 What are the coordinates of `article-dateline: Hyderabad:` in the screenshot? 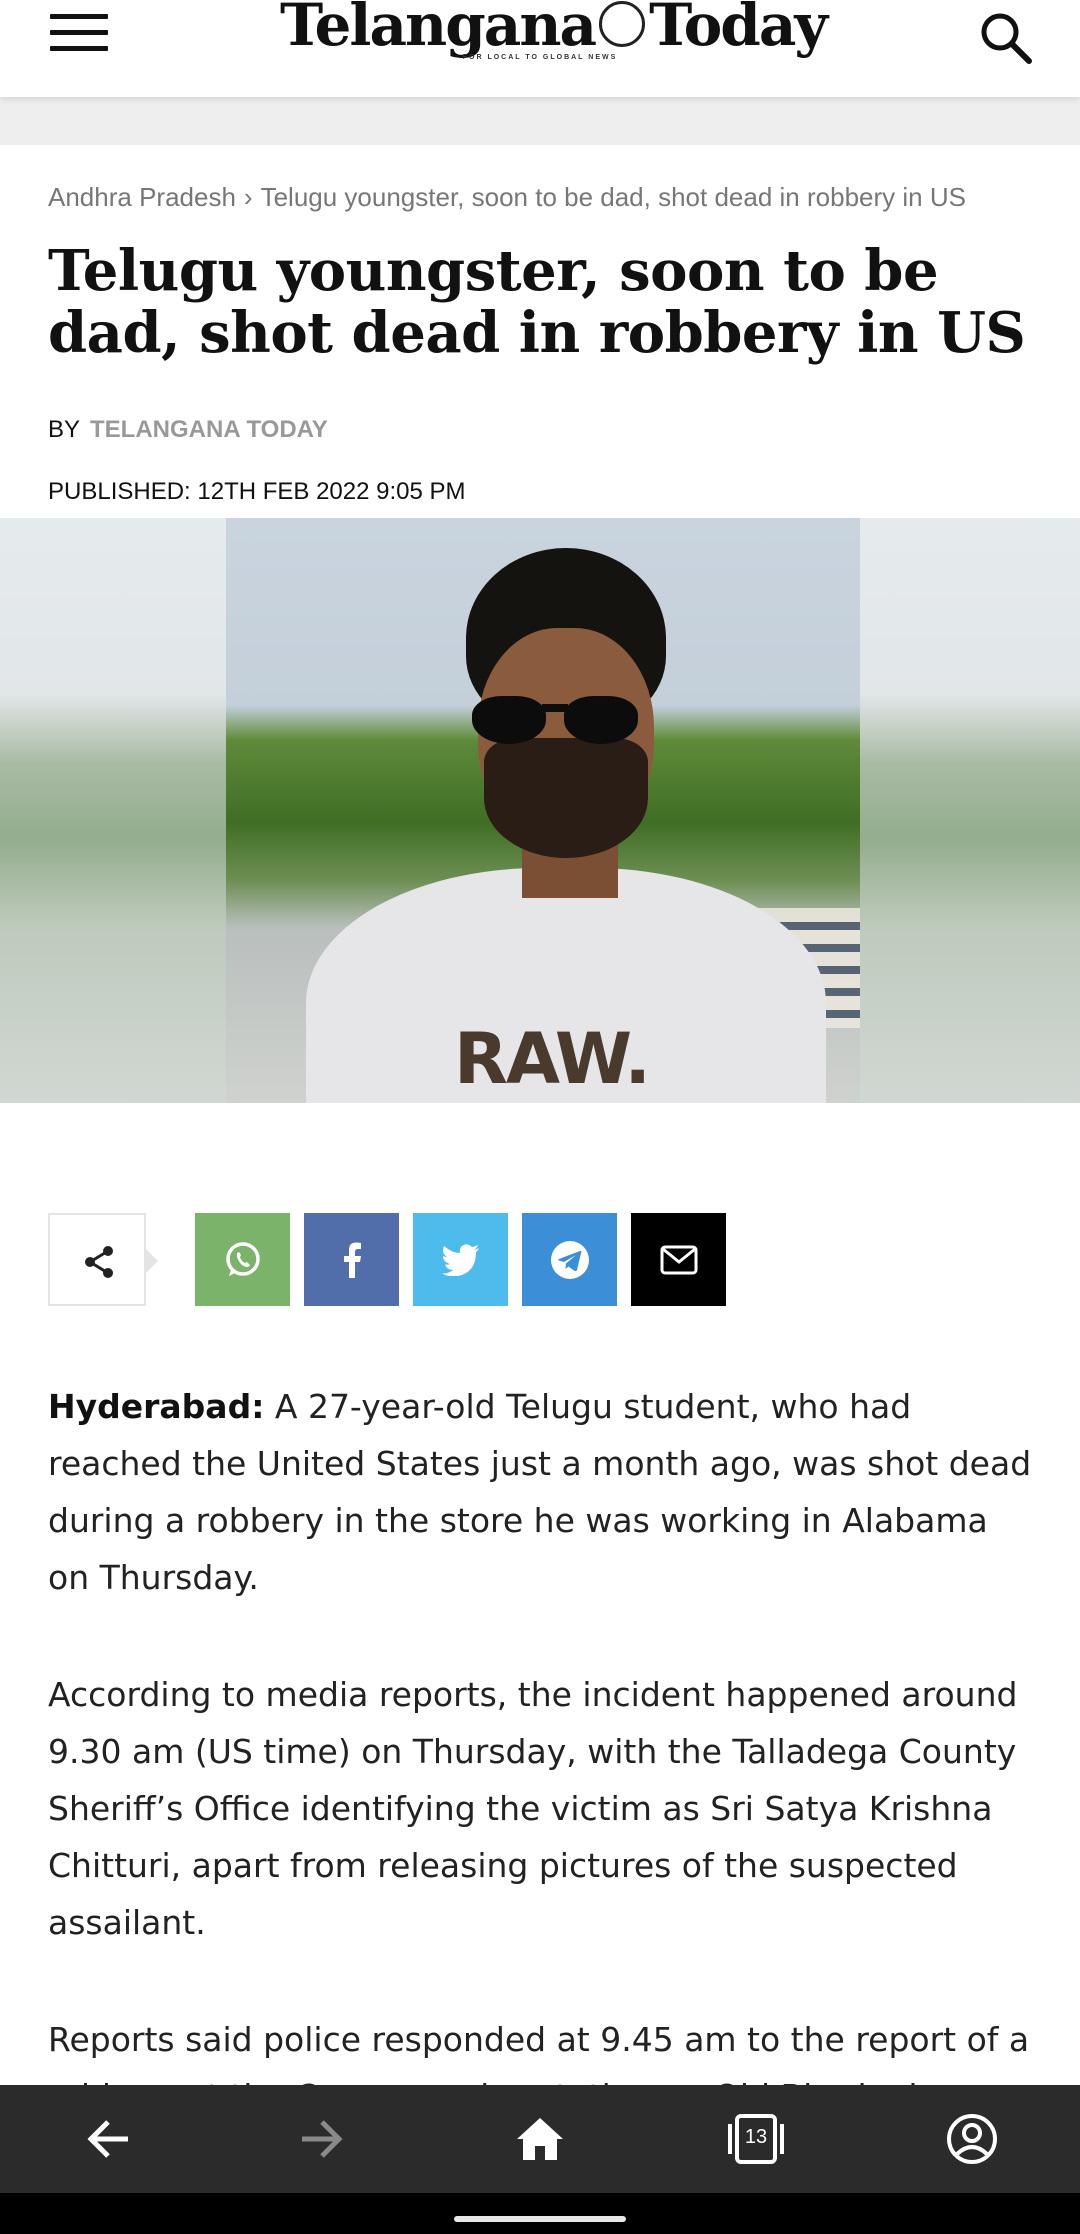 It's located at (156, 1406).